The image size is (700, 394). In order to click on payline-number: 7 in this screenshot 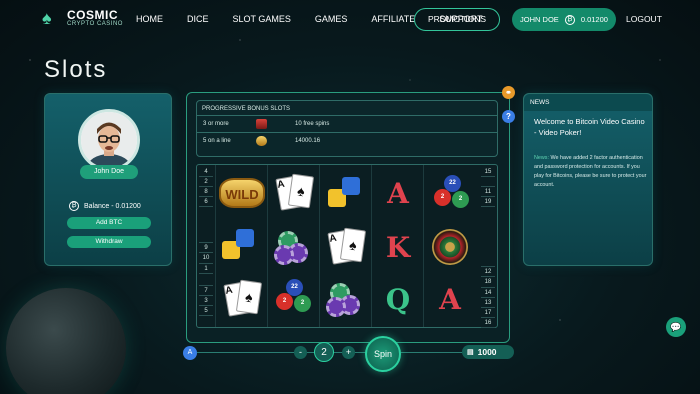, I will do `click(206, 291)`.